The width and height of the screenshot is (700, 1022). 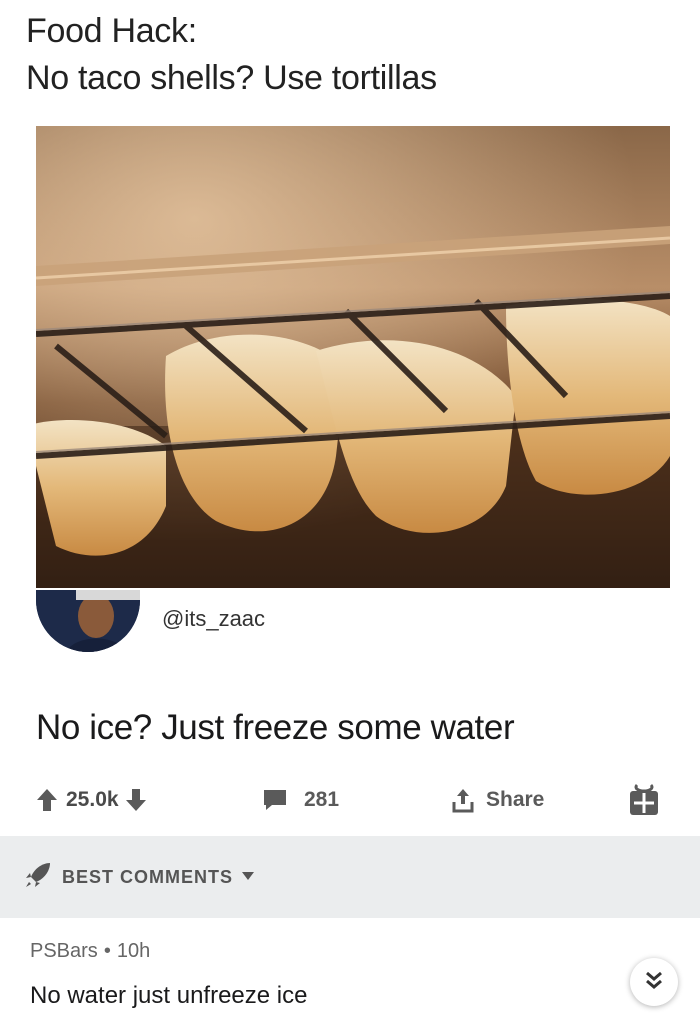 What do you see at coordinates (322, 799) in the screenshot?
I see `comment-count: 281` at bounding box center [322, 799].